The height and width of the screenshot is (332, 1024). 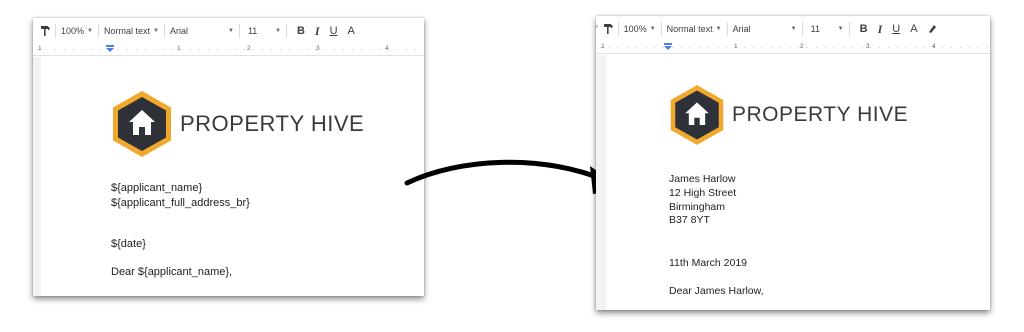 I want to click on greeting-line: Dear James Harlow,, so click(x=716, y=291).